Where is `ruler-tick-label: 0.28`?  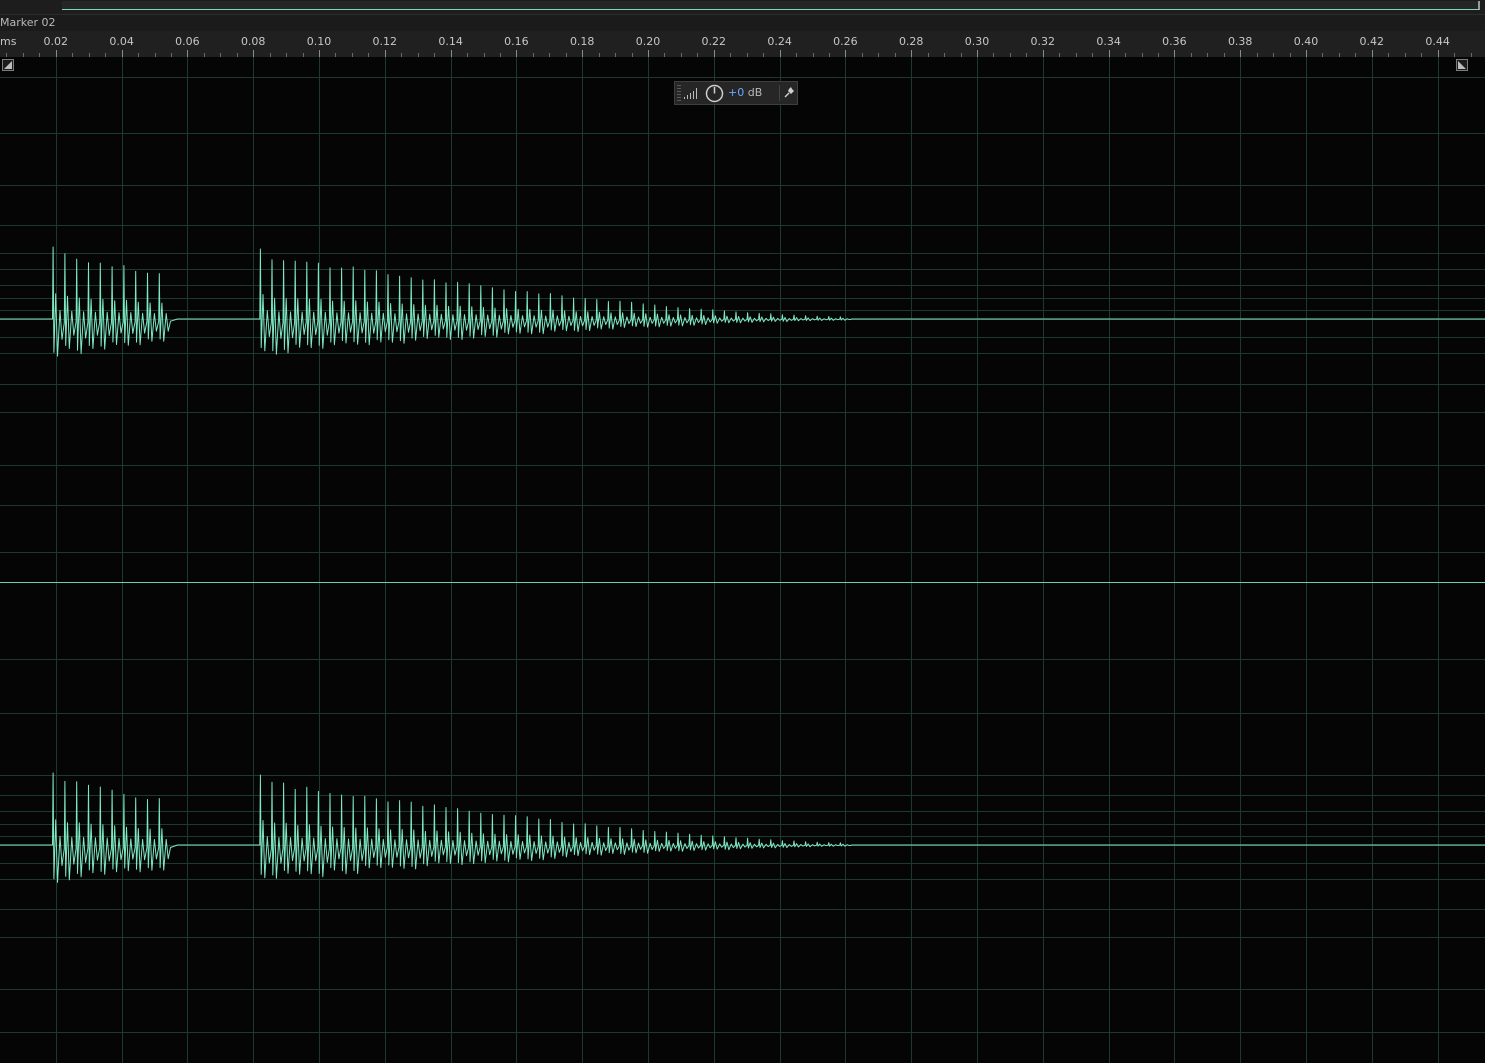
ruler-tick-label: 0.28 is located at coordinates (911, 41).